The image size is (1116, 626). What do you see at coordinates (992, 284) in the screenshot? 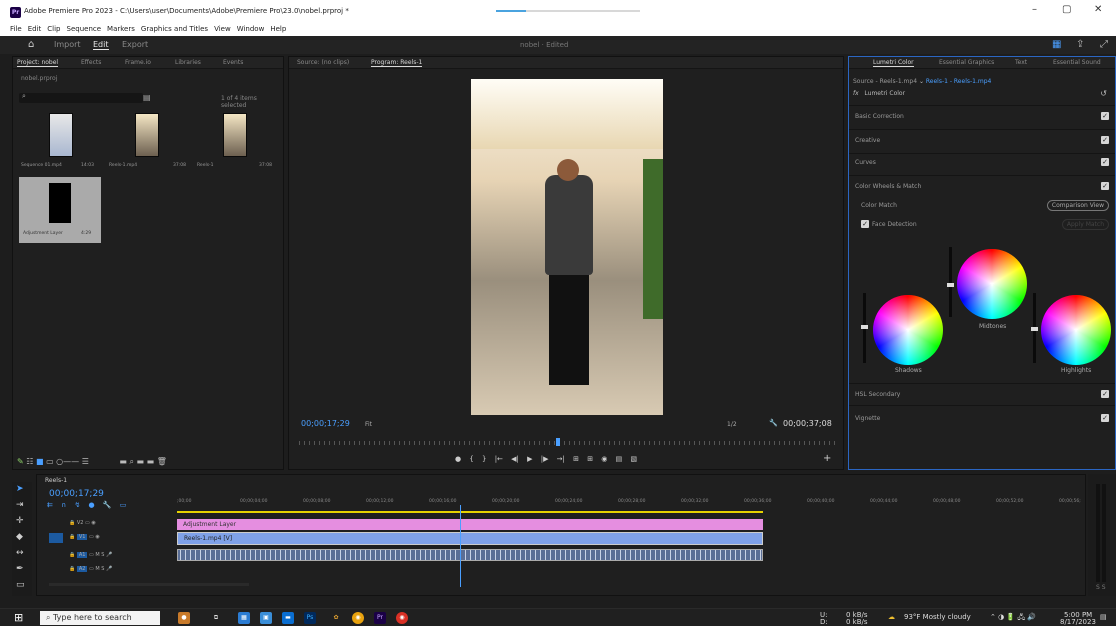
I see `midtones-wheel: +` at bounding box center [992, 284].